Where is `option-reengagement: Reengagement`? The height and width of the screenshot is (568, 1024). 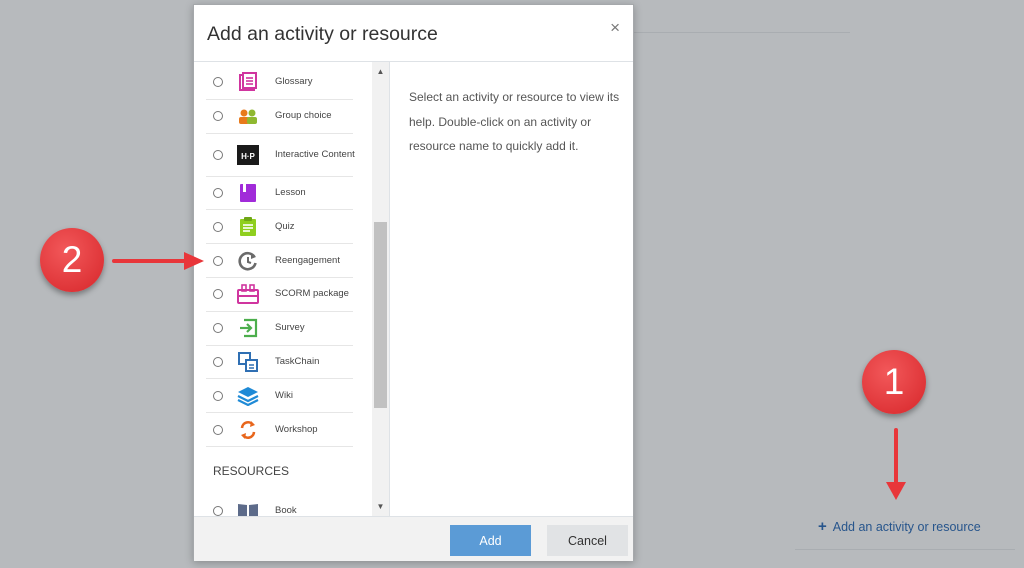 option-reengagement: Reengagement is located at coordinates (279, 261).